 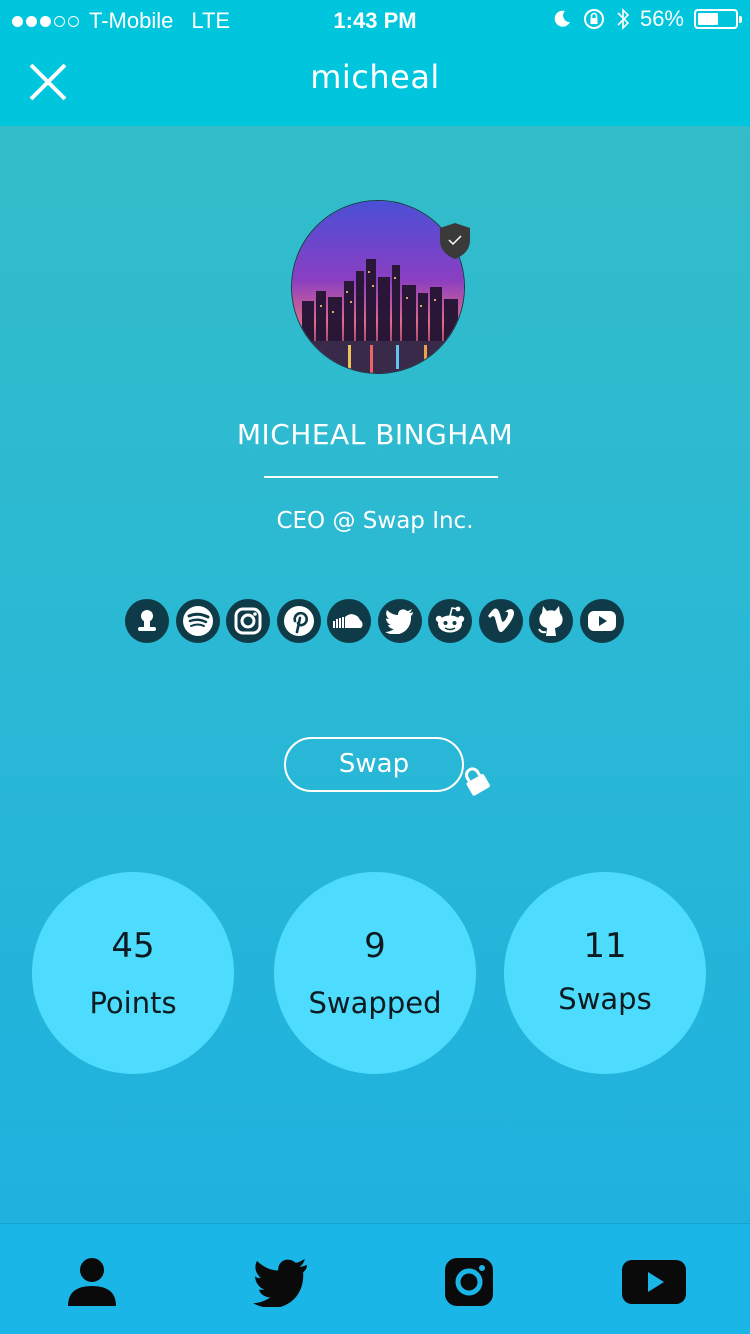 What do you see at coordinates (375, 1003) in the screenshot?
I see `stat-label: Swapped` at bounding box center [375, 1003].